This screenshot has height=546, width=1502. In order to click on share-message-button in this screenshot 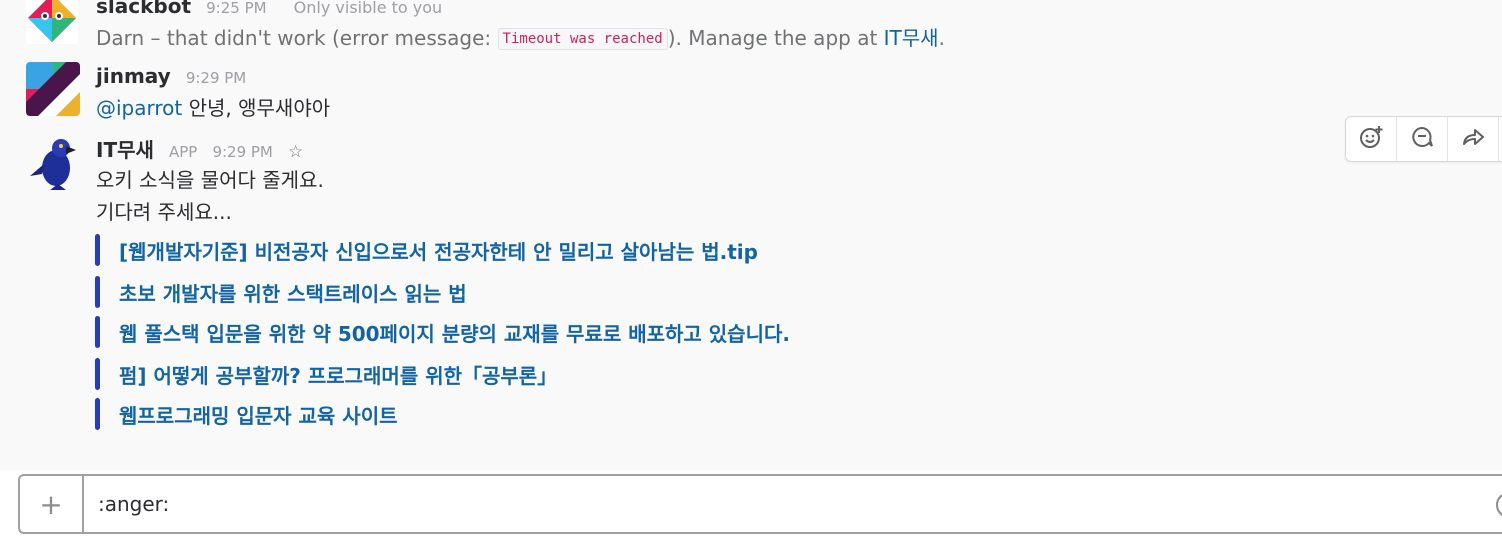, I will do `click(1473, 139)`.